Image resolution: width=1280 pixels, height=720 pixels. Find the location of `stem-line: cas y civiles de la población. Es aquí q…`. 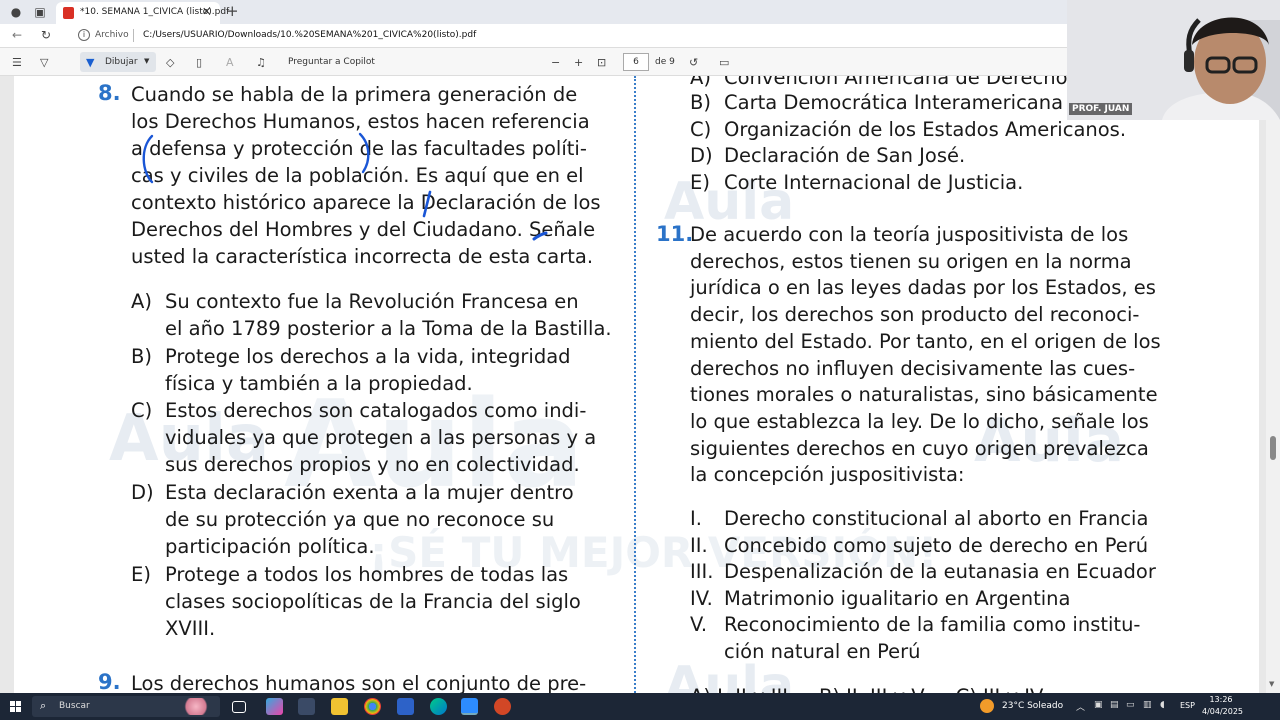

stem-line: cas y civiles de la población. Es aquí q… is located at coordinates (357, 175).